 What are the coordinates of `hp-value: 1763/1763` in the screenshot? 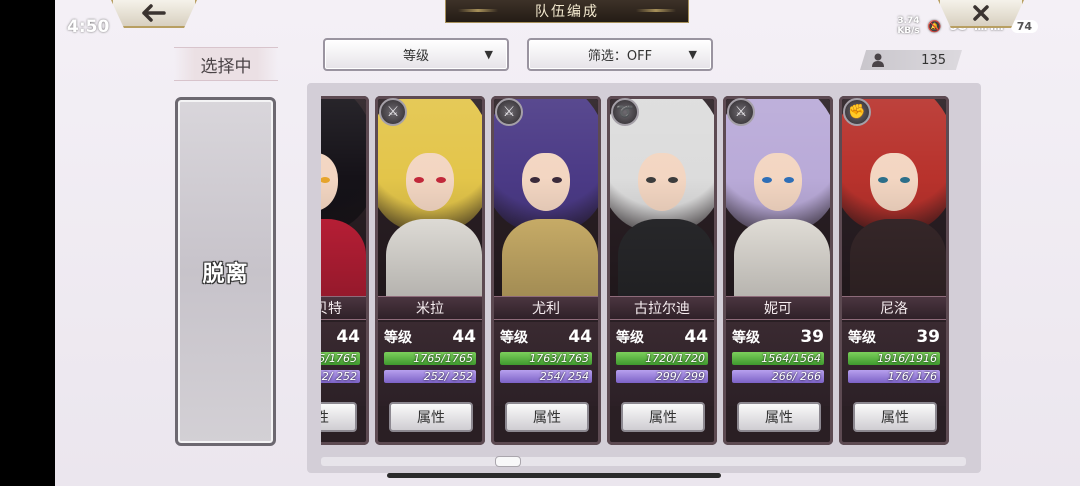 It's located at (559, 358).